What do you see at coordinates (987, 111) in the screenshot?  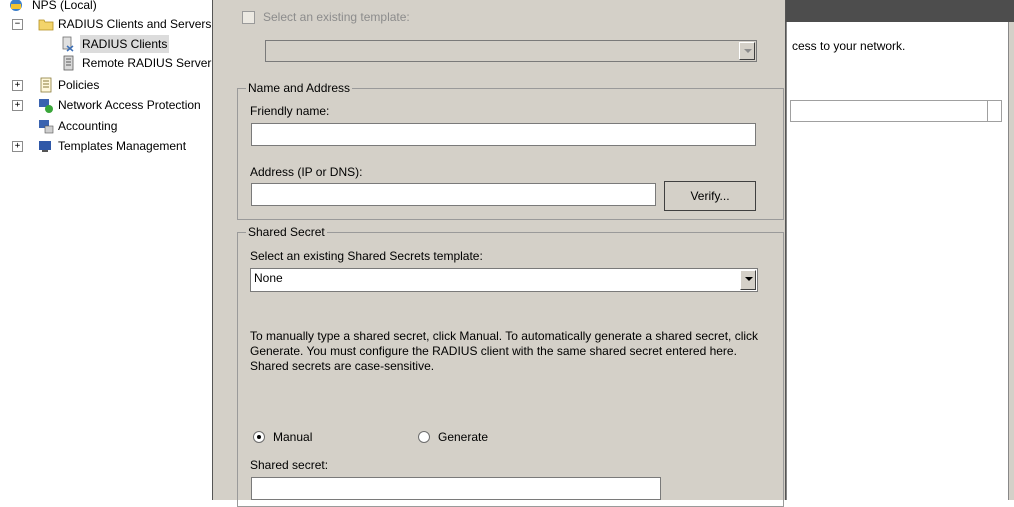 I see `column-separator` at bounding box center [987, 111].